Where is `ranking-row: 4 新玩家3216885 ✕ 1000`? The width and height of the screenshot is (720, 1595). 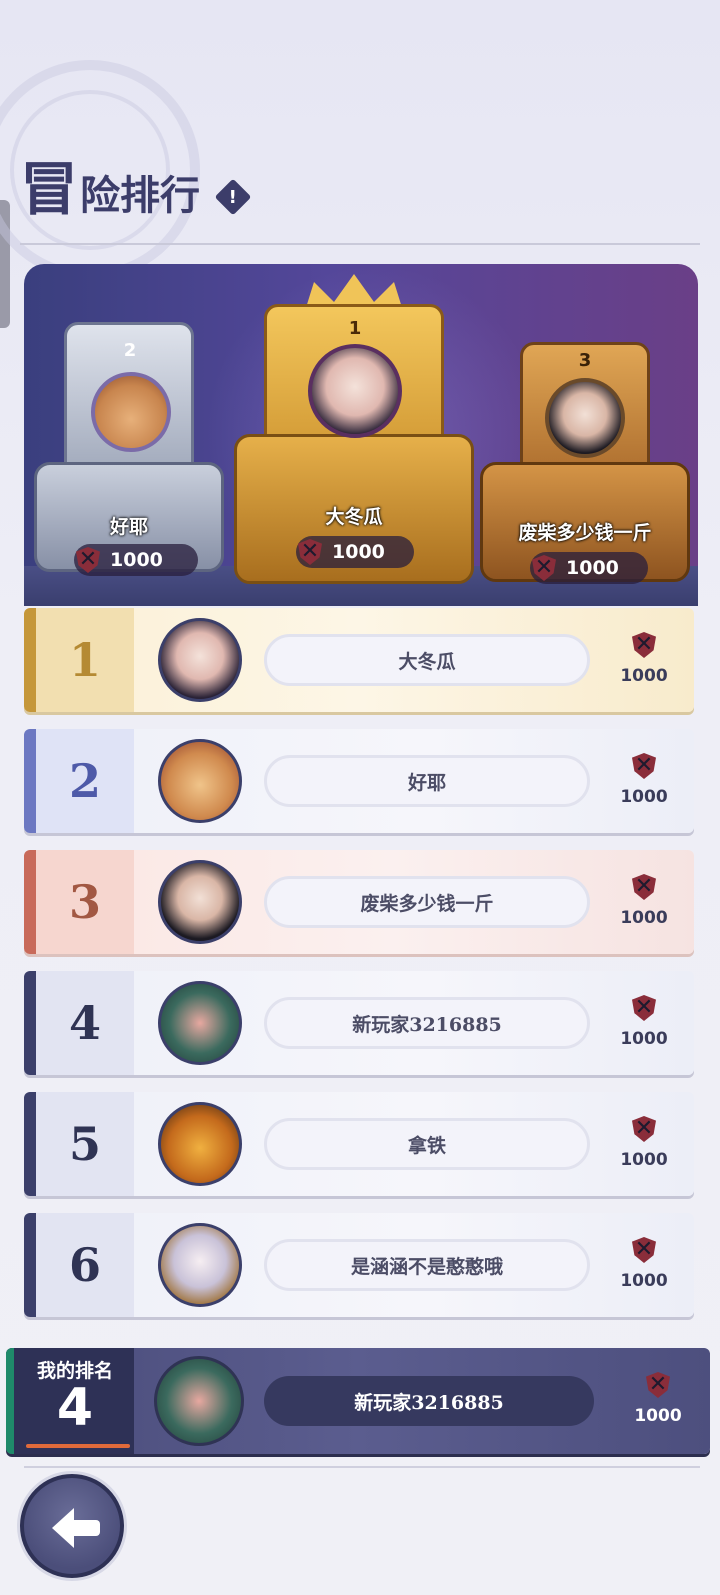
ranking-row: 4 新玩家3216885 ✕ 1000 is located at coordinates (359, 1023).